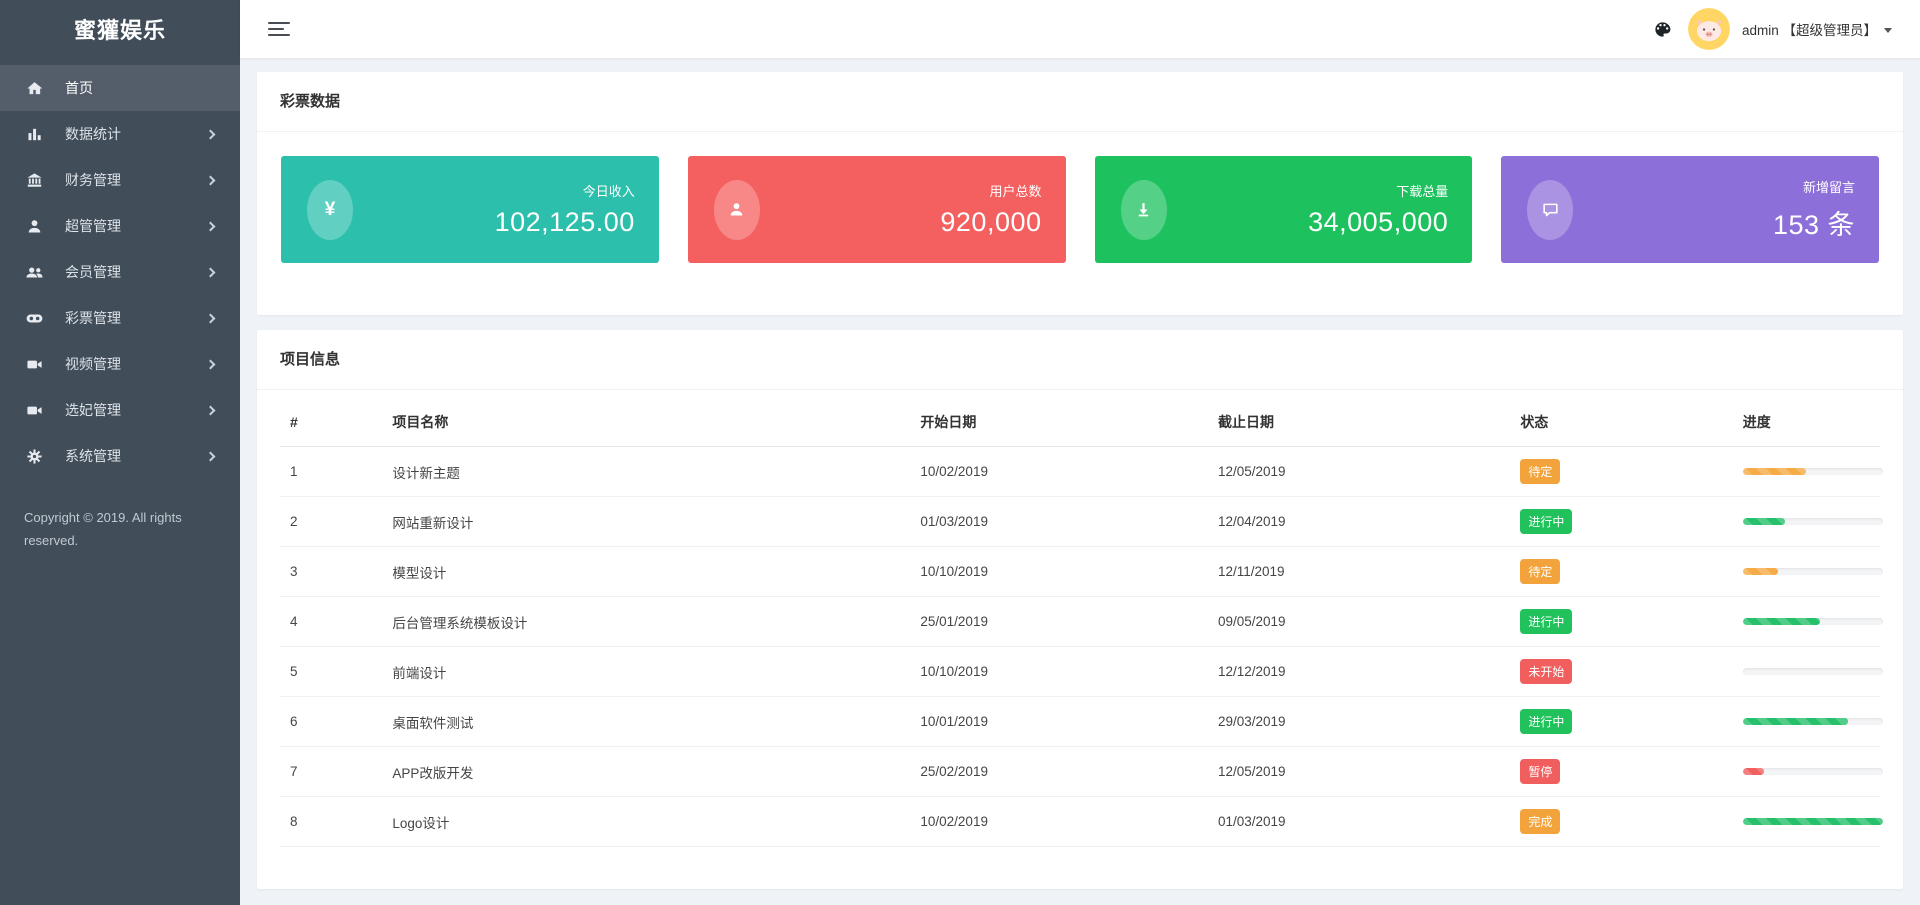 Image resolution: width=1920 pixels, height=905 pixels. I want to click on sidebar-item-members: 会员管理, so click(120, 272).